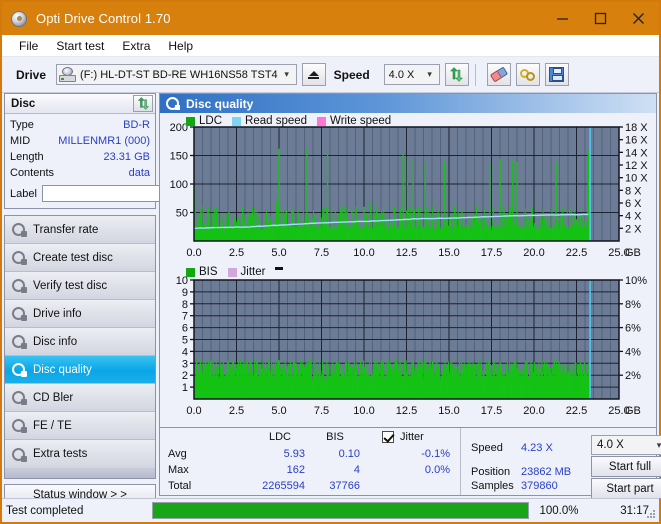 This screenshot has height=524, width=661. What do you see at coordinates (136, 46) in the screenshot?
I see `menu-extra: Extra` at bounding box center [136, 46].